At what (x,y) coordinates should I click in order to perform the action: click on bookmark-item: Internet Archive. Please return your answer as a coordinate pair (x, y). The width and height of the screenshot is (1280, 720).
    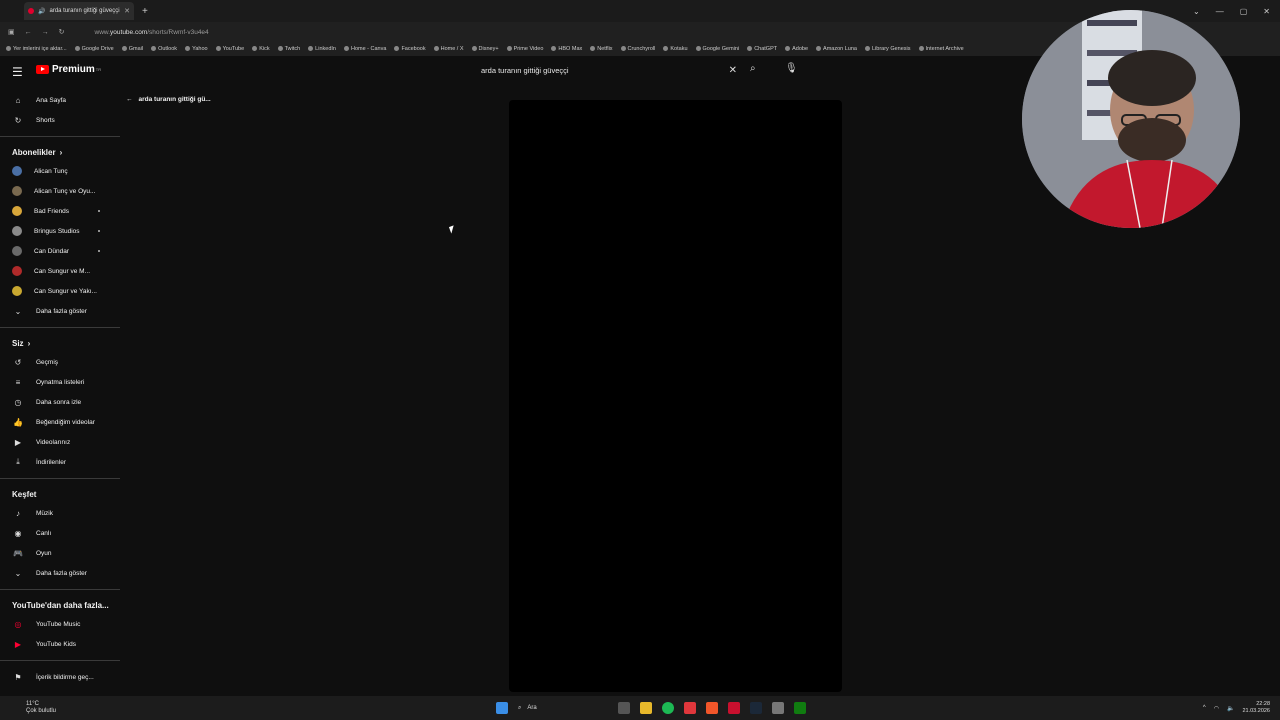
    Looking at the image, I should click on (941, 49).